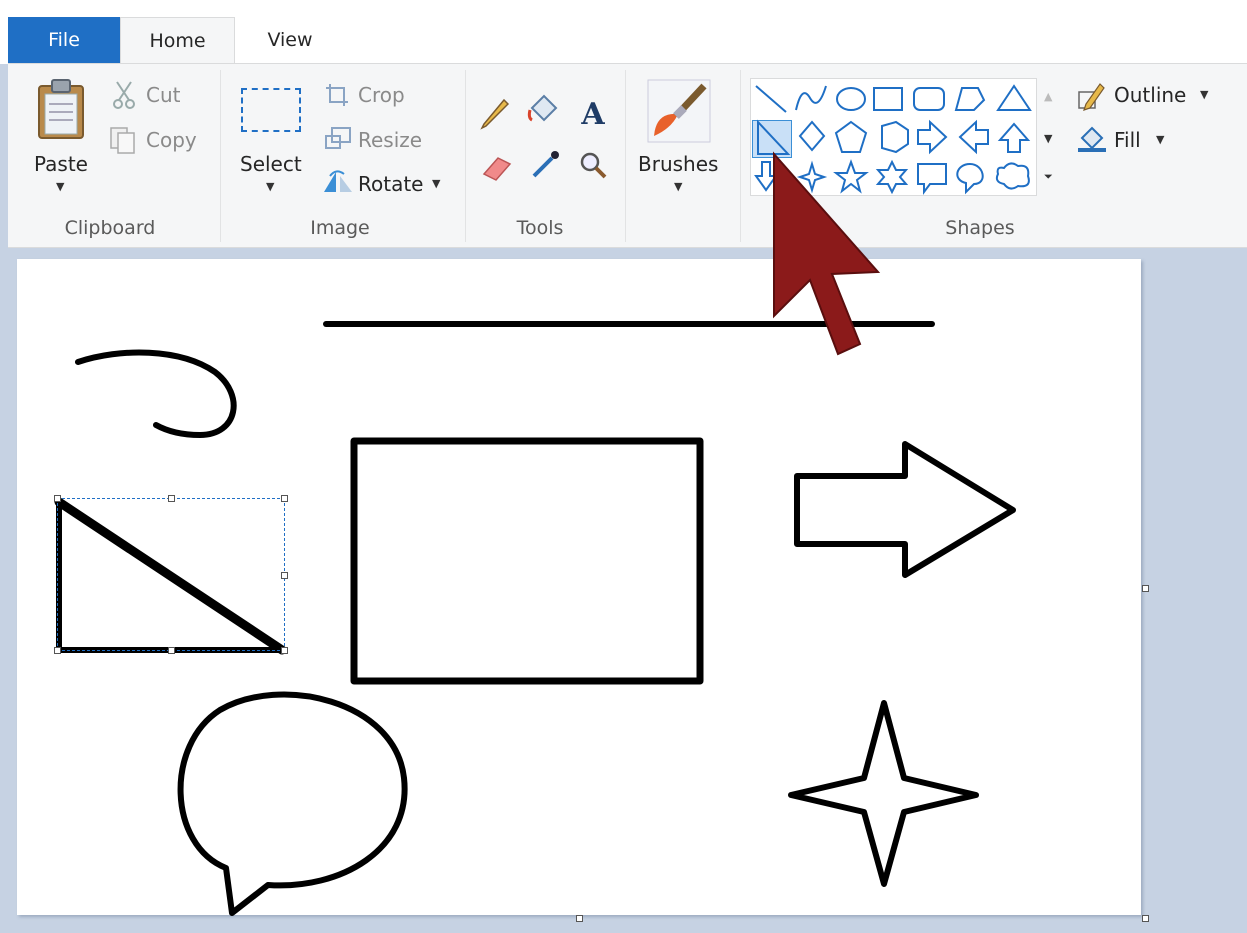 The image size is (1247, 933). What do you see at coordinates (171, 650) in the screenshot?
I see `selection-handle-bottom` at bounding box center [171, 650].